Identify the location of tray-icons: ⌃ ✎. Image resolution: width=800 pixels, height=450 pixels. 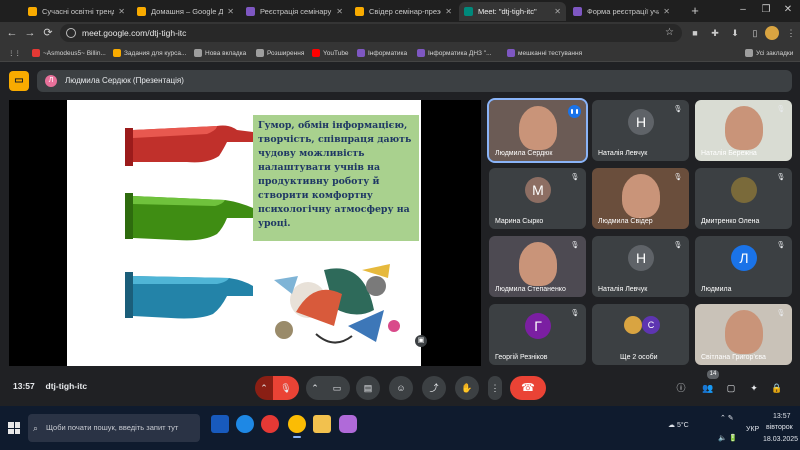
(727, 418).